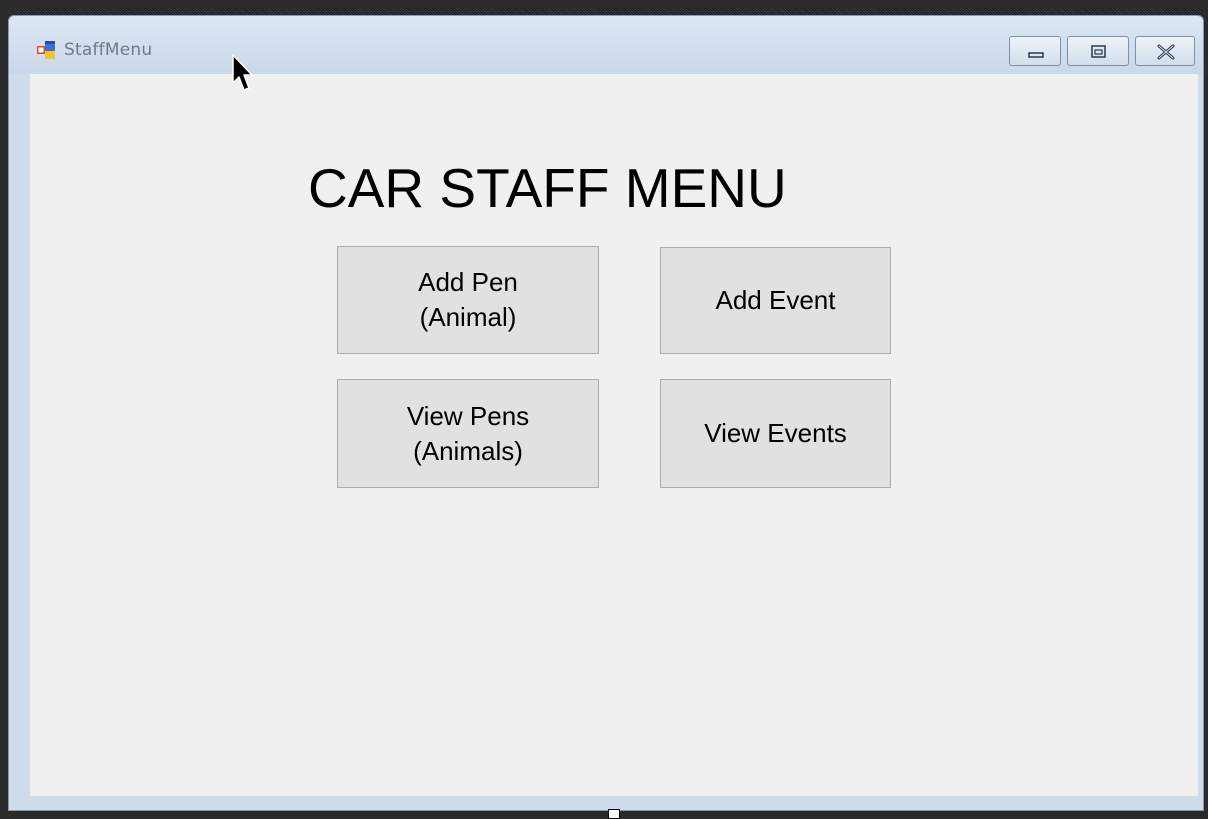  What do you see at coordinates (242, 72) in the screenshot?
I see `mouse-pointer-icon` at bounding box center [242, 72].